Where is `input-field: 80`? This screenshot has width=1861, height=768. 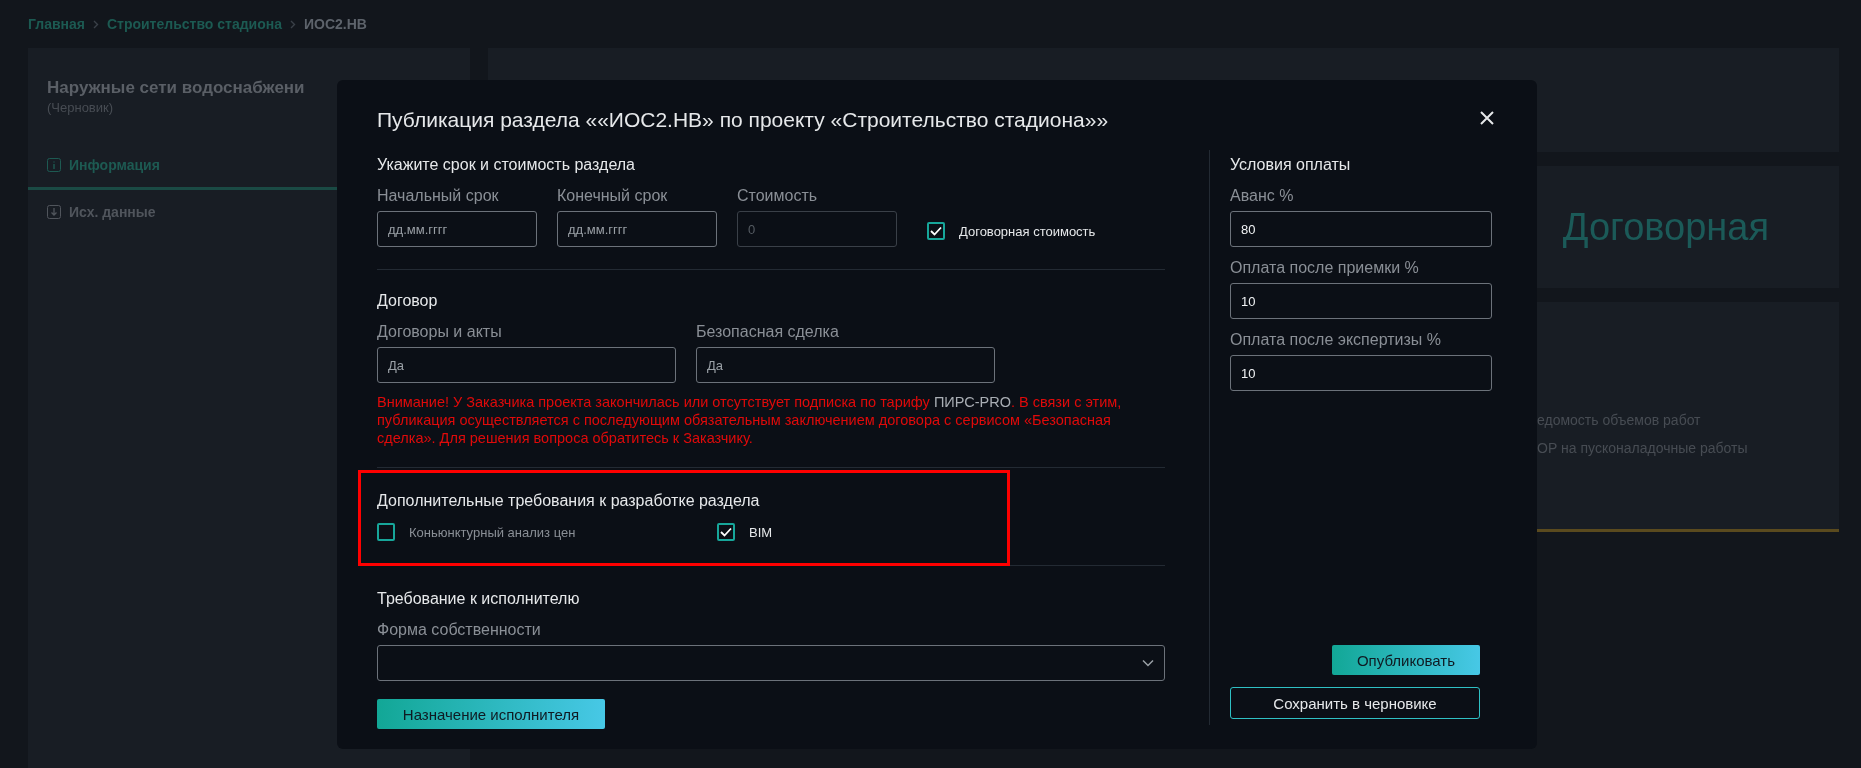 input-field: 80 is located at coordinates (1361, 229).